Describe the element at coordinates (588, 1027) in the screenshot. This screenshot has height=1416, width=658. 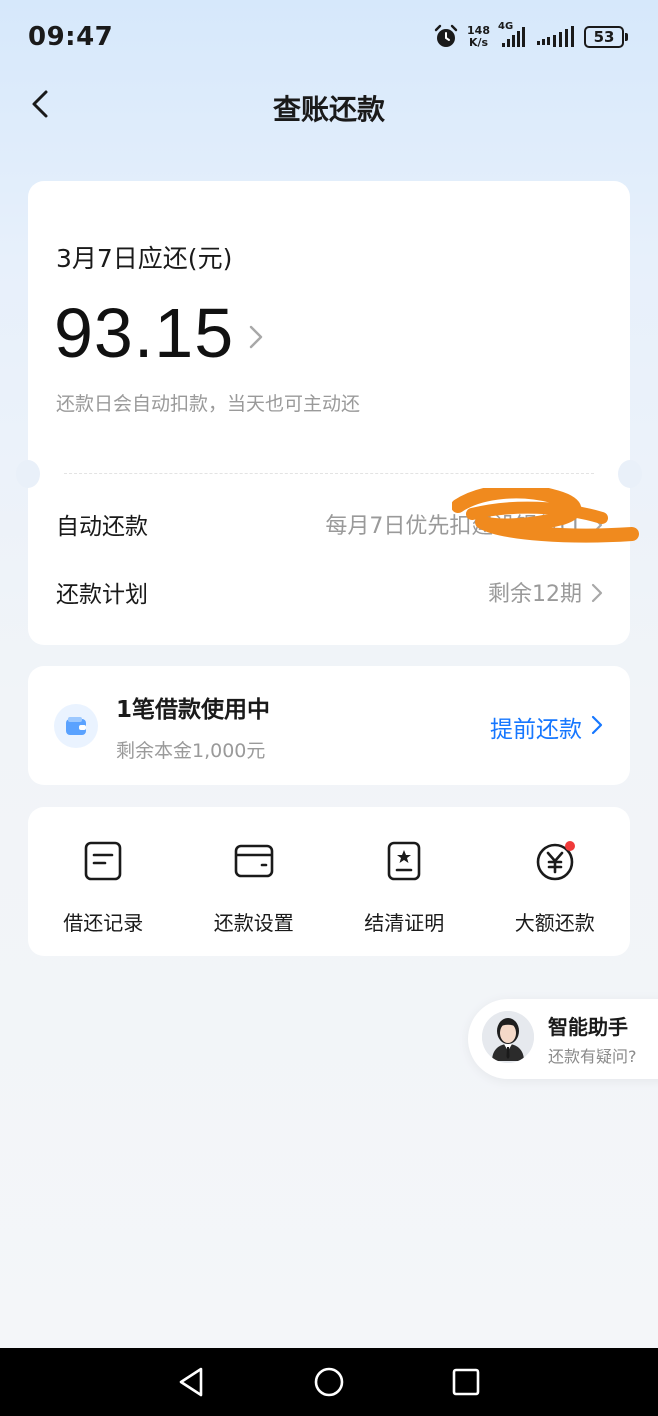
I see `assistant-title: 智能助手` at that location.